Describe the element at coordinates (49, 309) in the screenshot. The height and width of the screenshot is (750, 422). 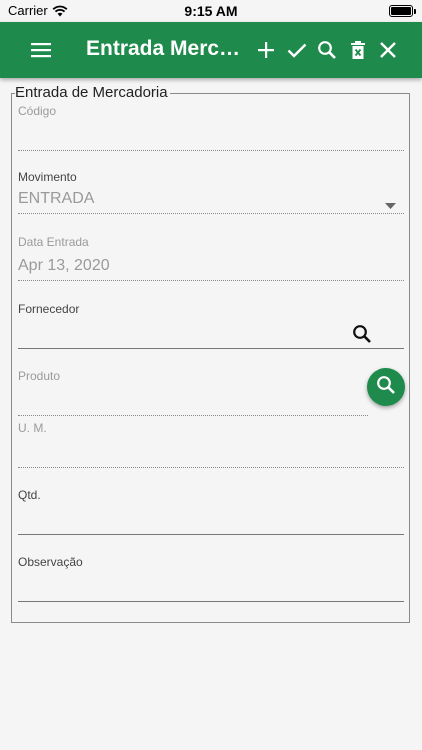
I see `fornecedor-label: Fornecedor` at that location.